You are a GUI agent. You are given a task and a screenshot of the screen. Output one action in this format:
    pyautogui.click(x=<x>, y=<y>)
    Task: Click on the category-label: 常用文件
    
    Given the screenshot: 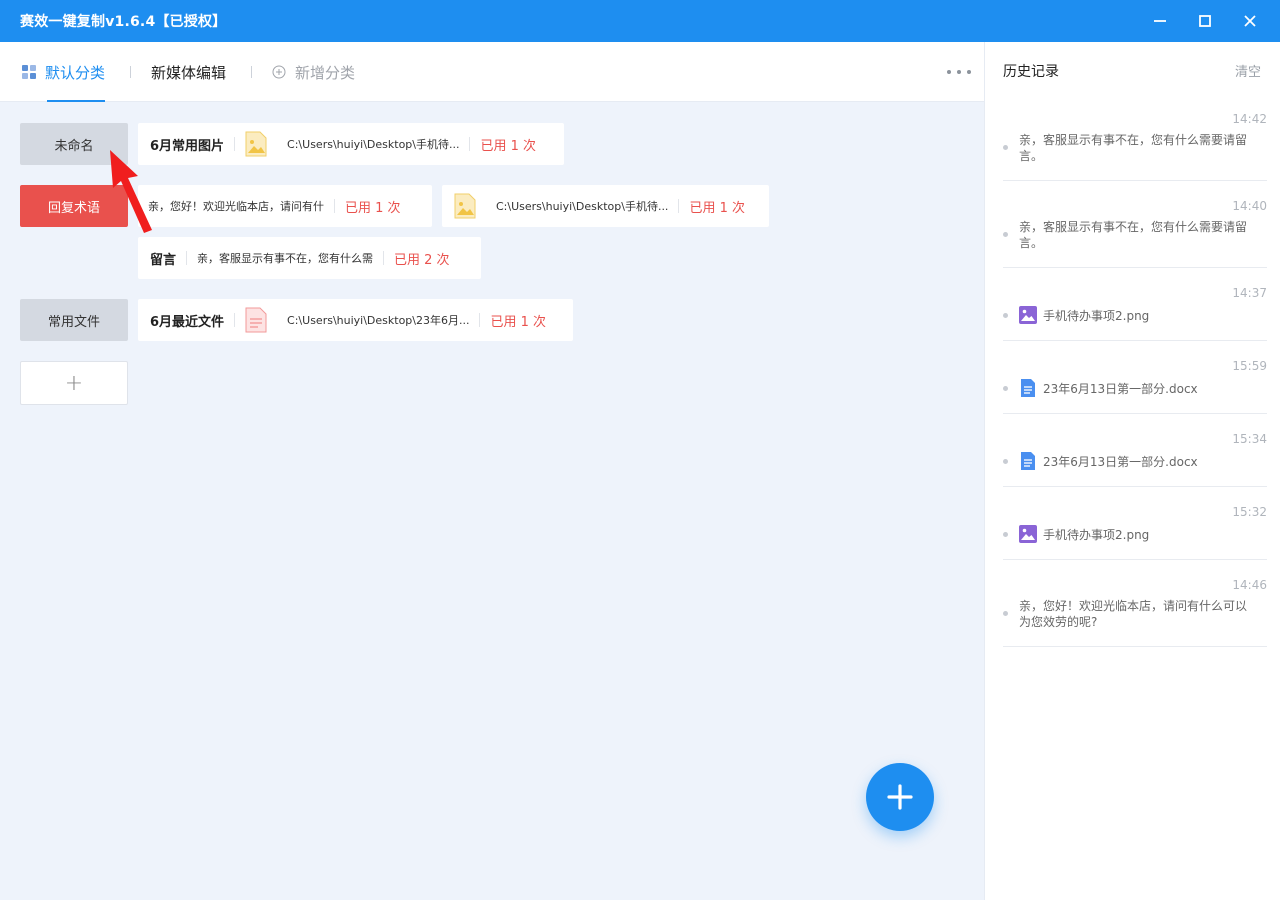 What is the action you would take?
    pyautogui.click(x=73, y=322)
    